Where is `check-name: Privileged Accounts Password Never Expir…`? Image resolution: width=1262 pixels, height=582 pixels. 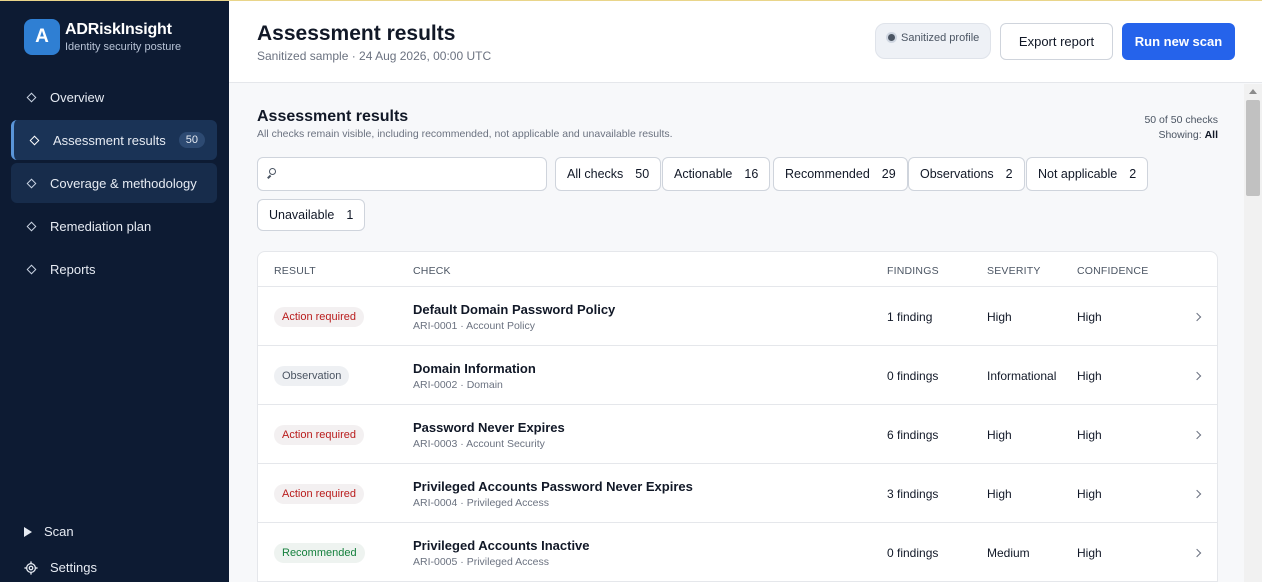 check-name: Privileged Accounts Password Never Expir… is located at coordinates (553, 486).